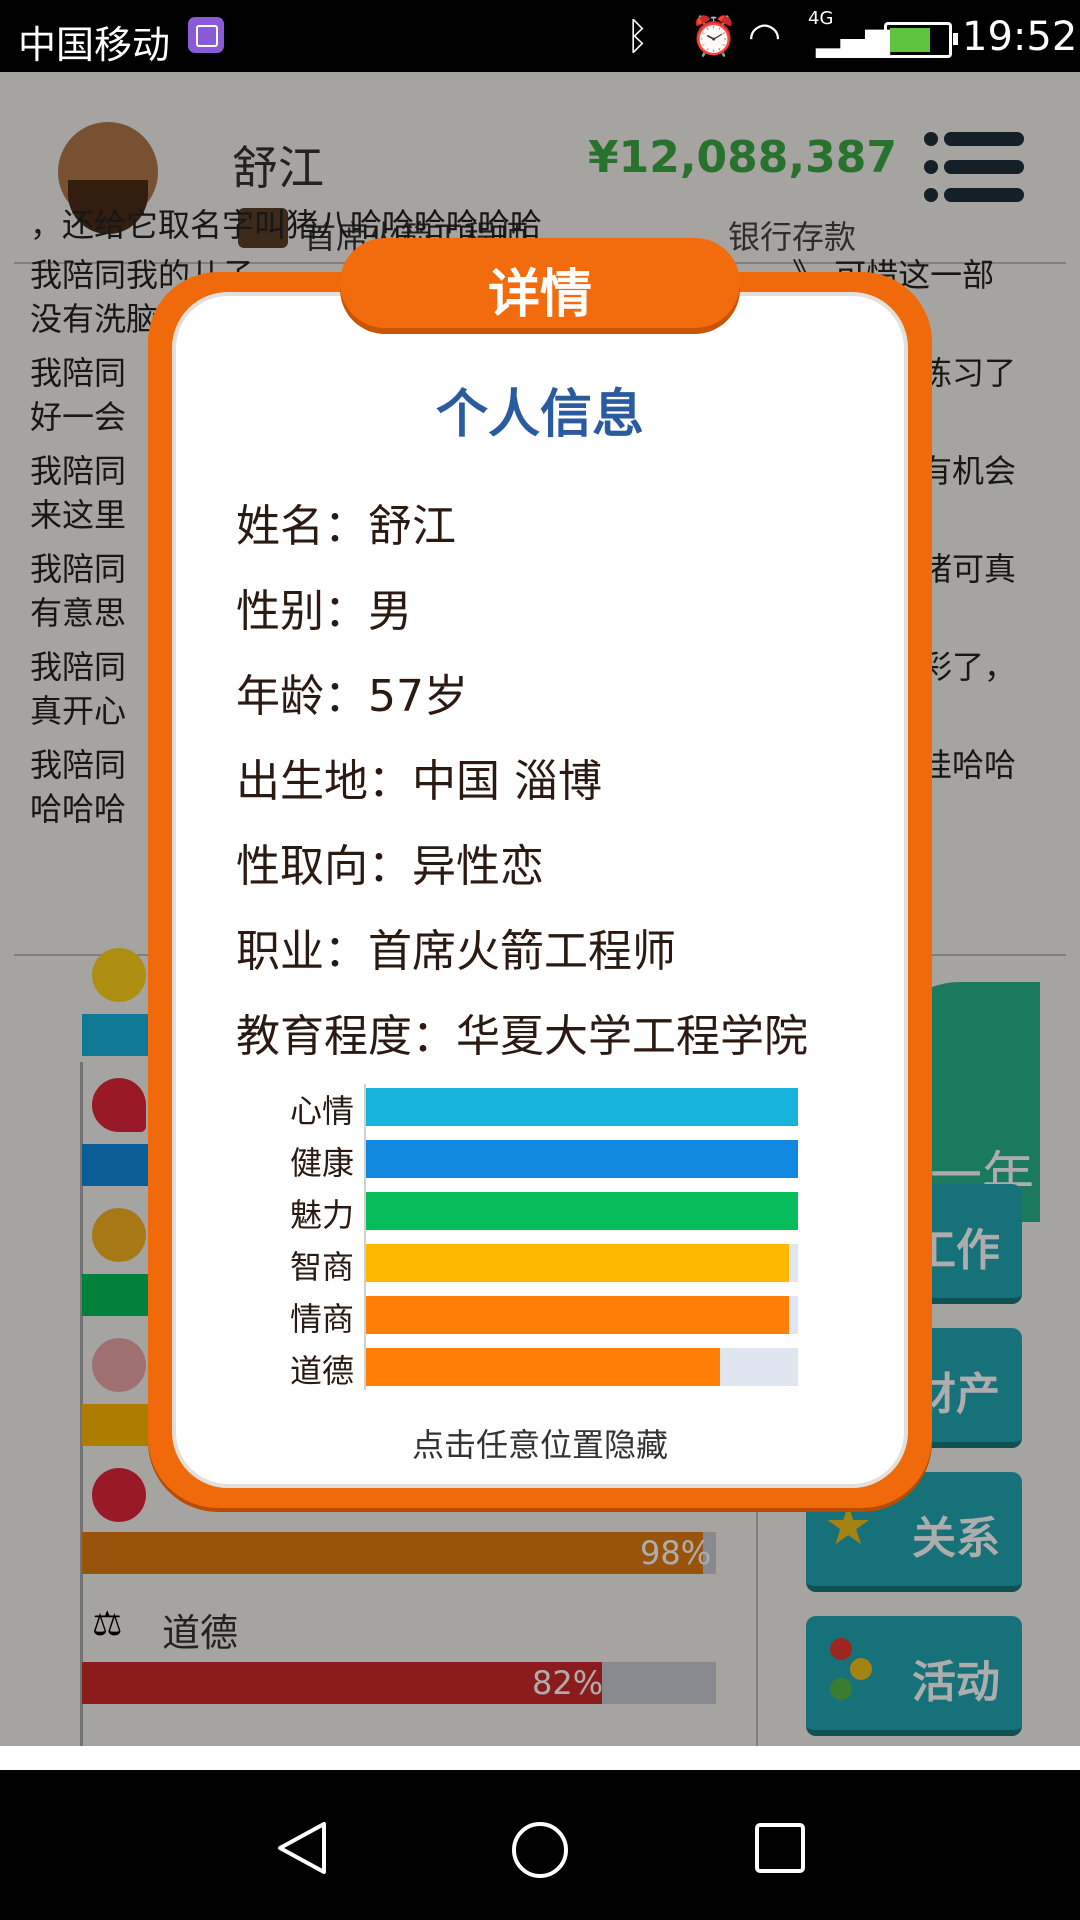  I want to click on dialog-title: 详情, so click(539, 295).